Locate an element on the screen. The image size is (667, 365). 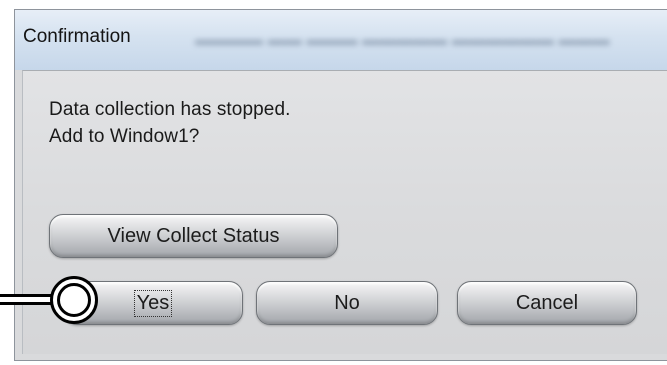
no-button: No is located at coordinates (347, 303).